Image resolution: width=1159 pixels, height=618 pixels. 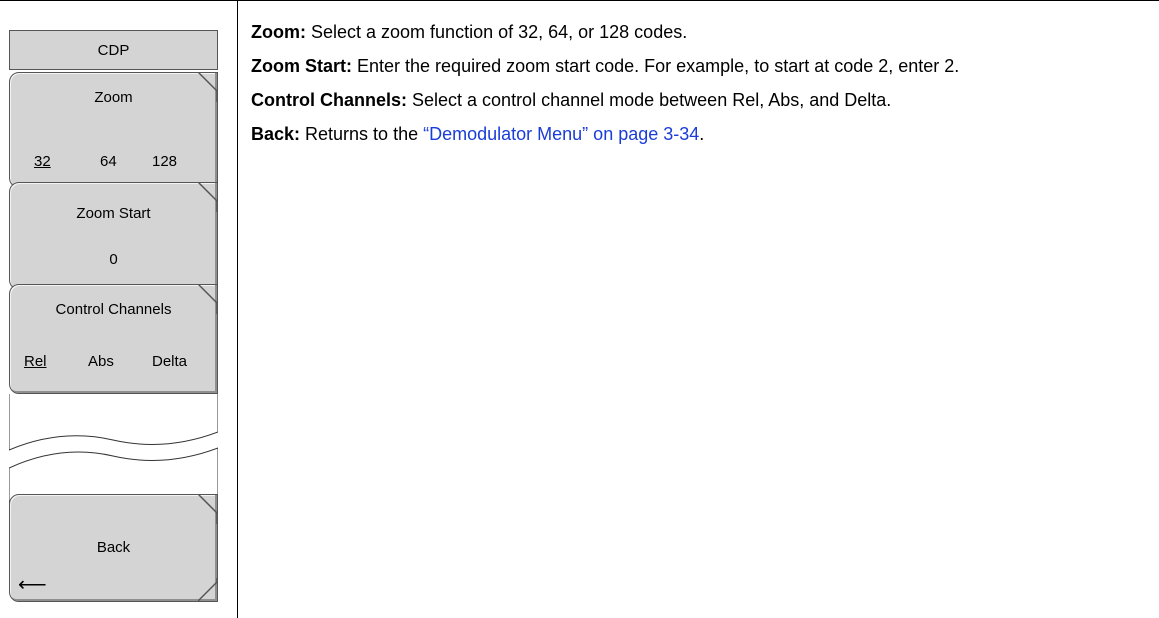 What do you see at coordinates (32, 585) in the screenshot?
I see `left-arrow-icon: ⟵` at bounding box center [32, 585].